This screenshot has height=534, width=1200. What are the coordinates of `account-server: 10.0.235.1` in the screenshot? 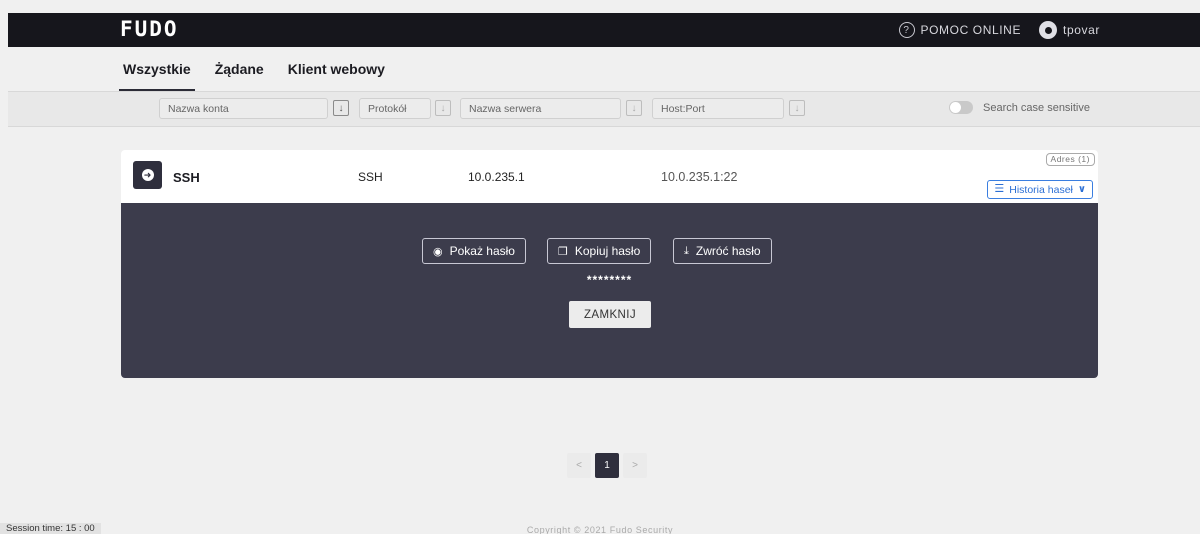 It's located at (496, 177).